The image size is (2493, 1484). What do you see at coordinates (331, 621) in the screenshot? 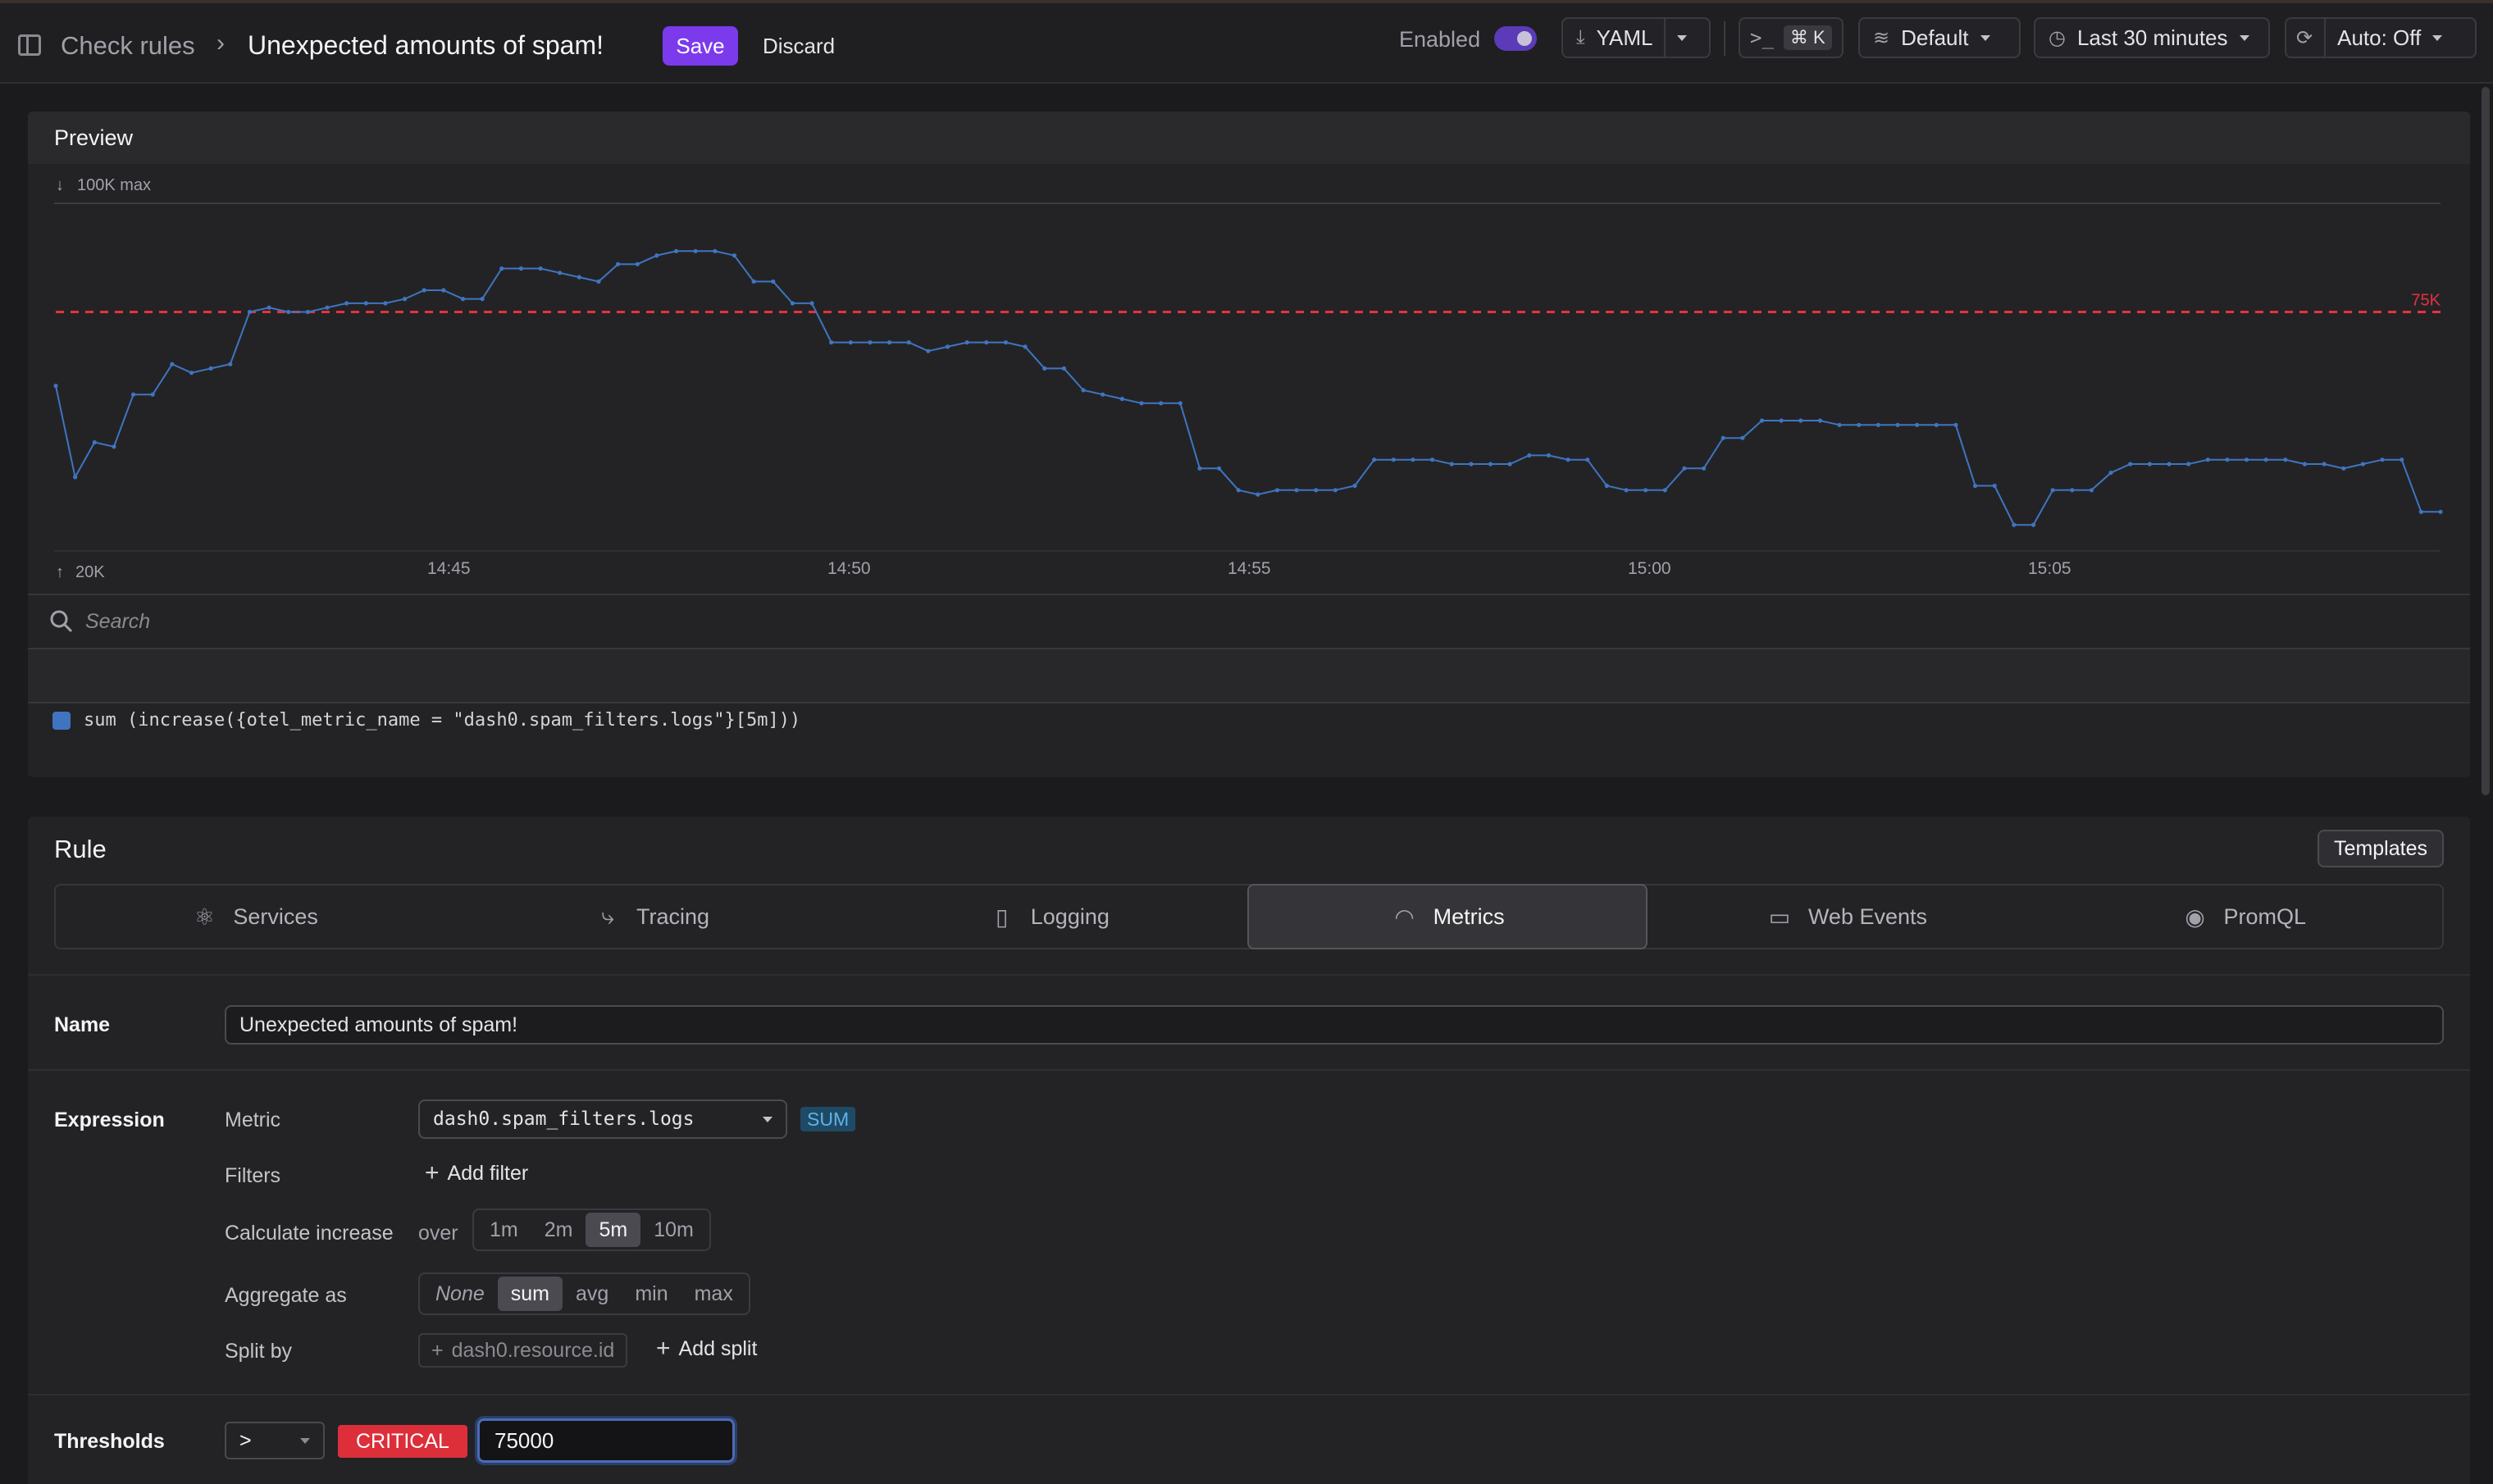
I see `series-search-input` at bounding box center [331, 621].